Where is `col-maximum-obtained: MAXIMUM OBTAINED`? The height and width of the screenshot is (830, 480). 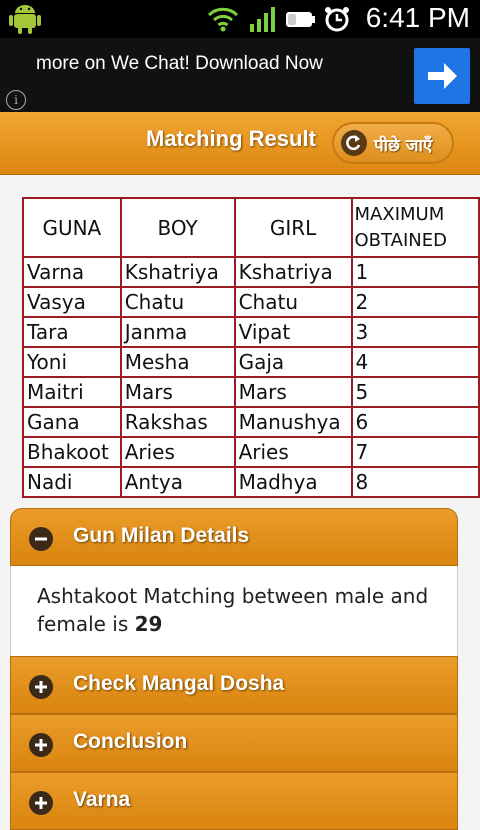 col-maximum-obtained: MAXIMUM OBTAINED is located at coordinates (415, 227).